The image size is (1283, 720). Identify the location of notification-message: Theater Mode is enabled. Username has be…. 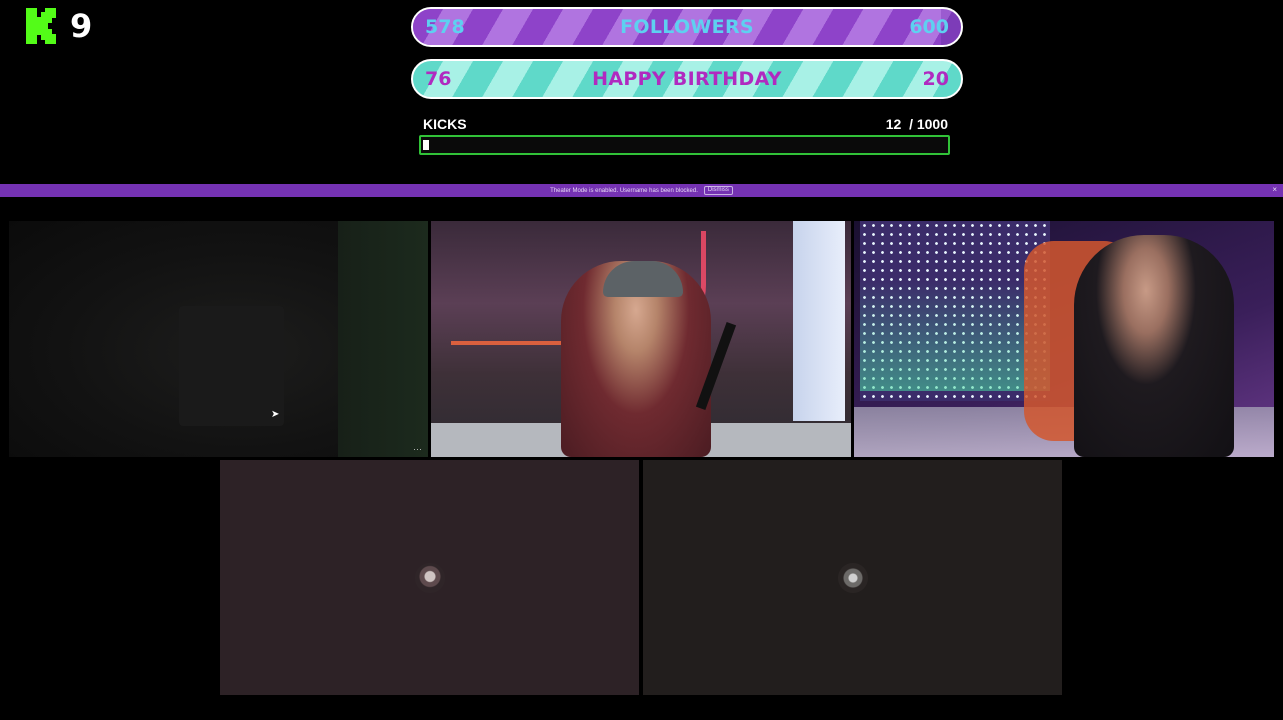
(624, 190).